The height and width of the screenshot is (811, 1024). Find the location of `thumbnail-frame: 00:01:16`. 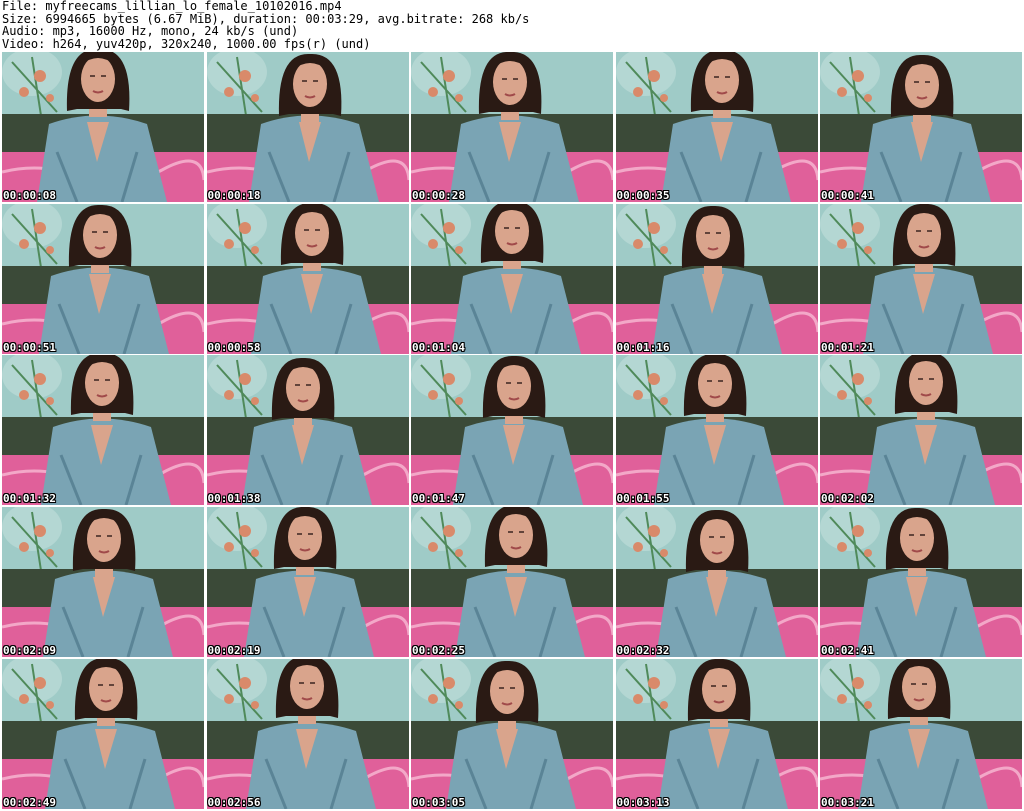

thumbnail-frame: 00:01:16 is located at coordinates (716, 278).